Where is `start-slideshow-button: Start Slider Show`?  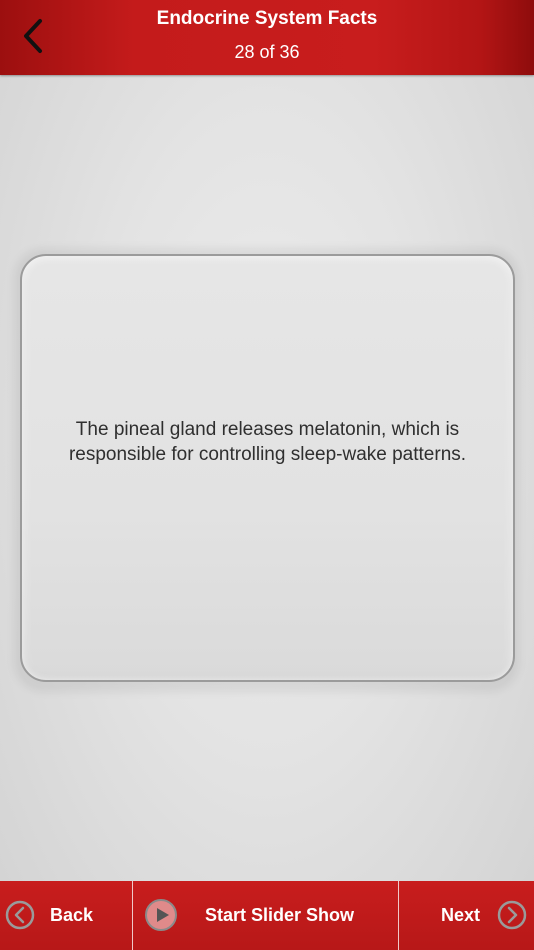 start-slideshow-button: Start Slider Show is located at coordinates (265, 915).